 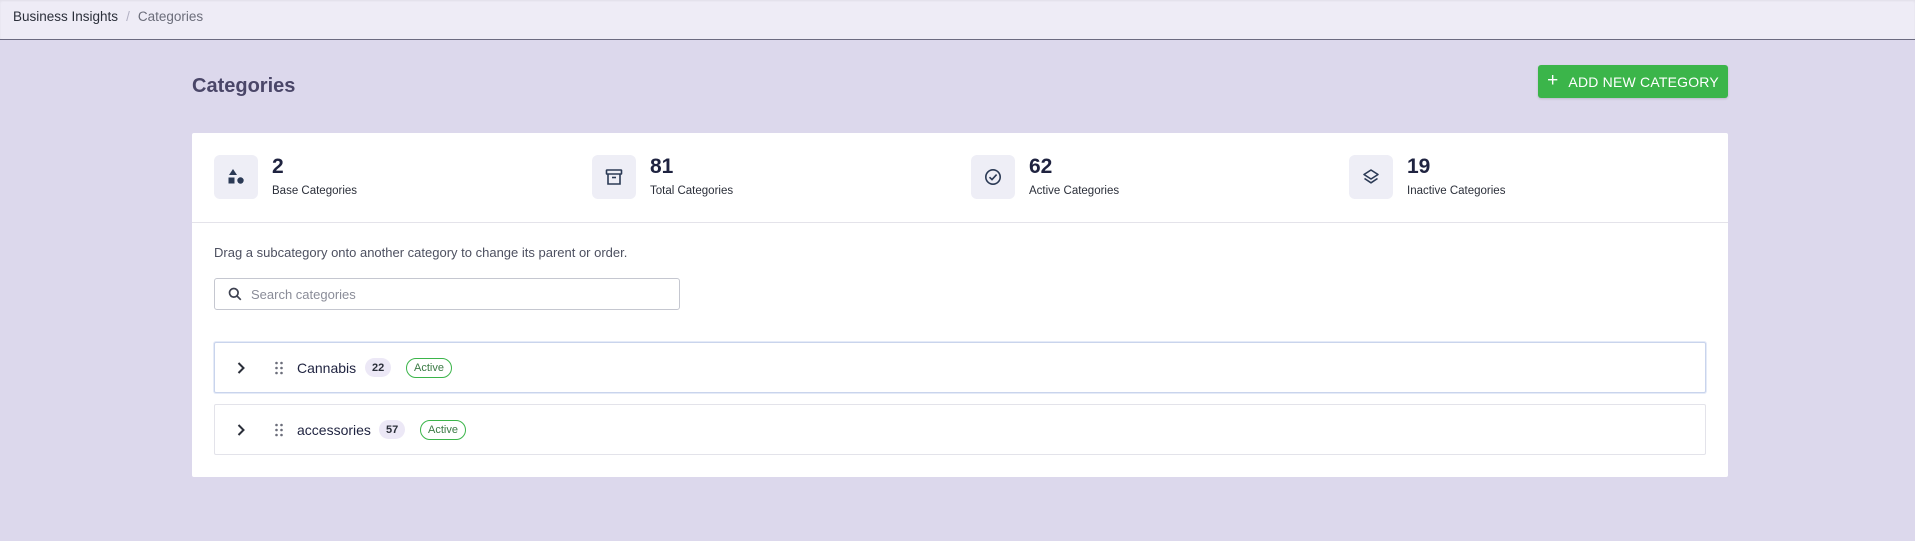 I want to click on category-name: accessories, so click(x=334, y=430).